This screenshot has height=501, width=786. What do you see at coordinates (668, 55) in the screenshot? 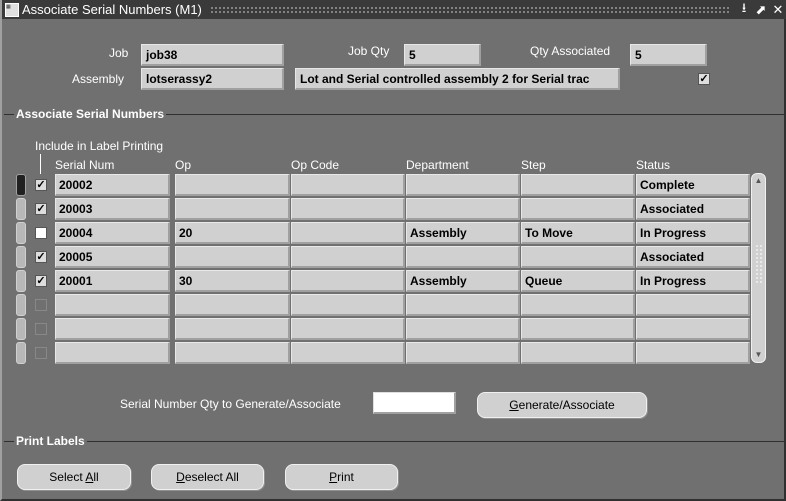
I see `qty-associated-field: 5` at bounding box center [668, 55].